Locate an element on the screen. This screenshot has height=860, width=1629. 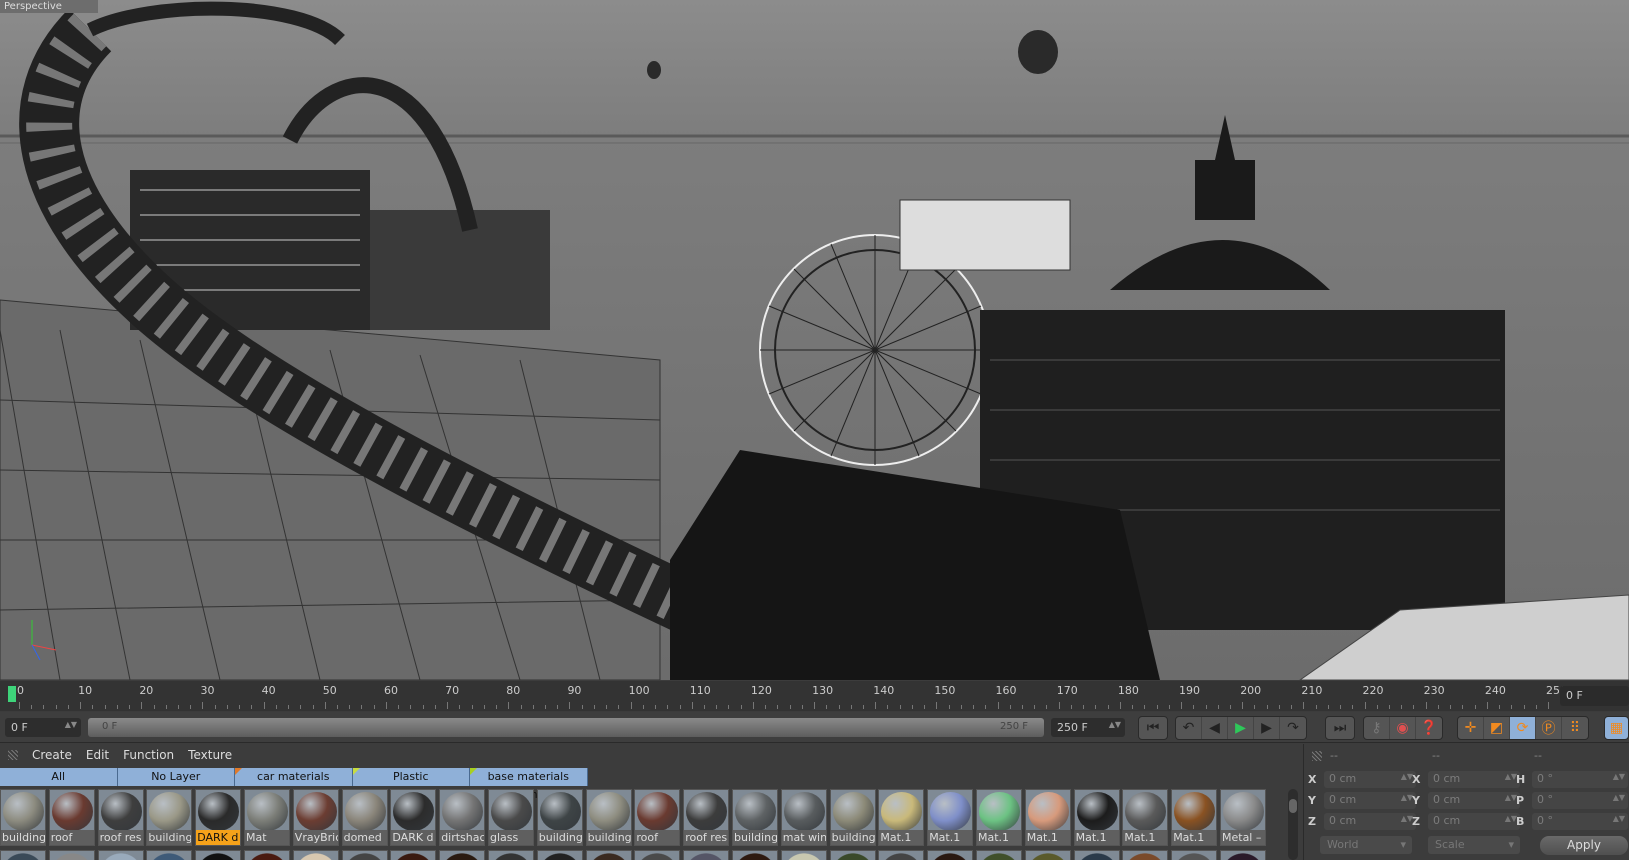
first-frame-button: ⏮ is located at coordinates (1153, 728).